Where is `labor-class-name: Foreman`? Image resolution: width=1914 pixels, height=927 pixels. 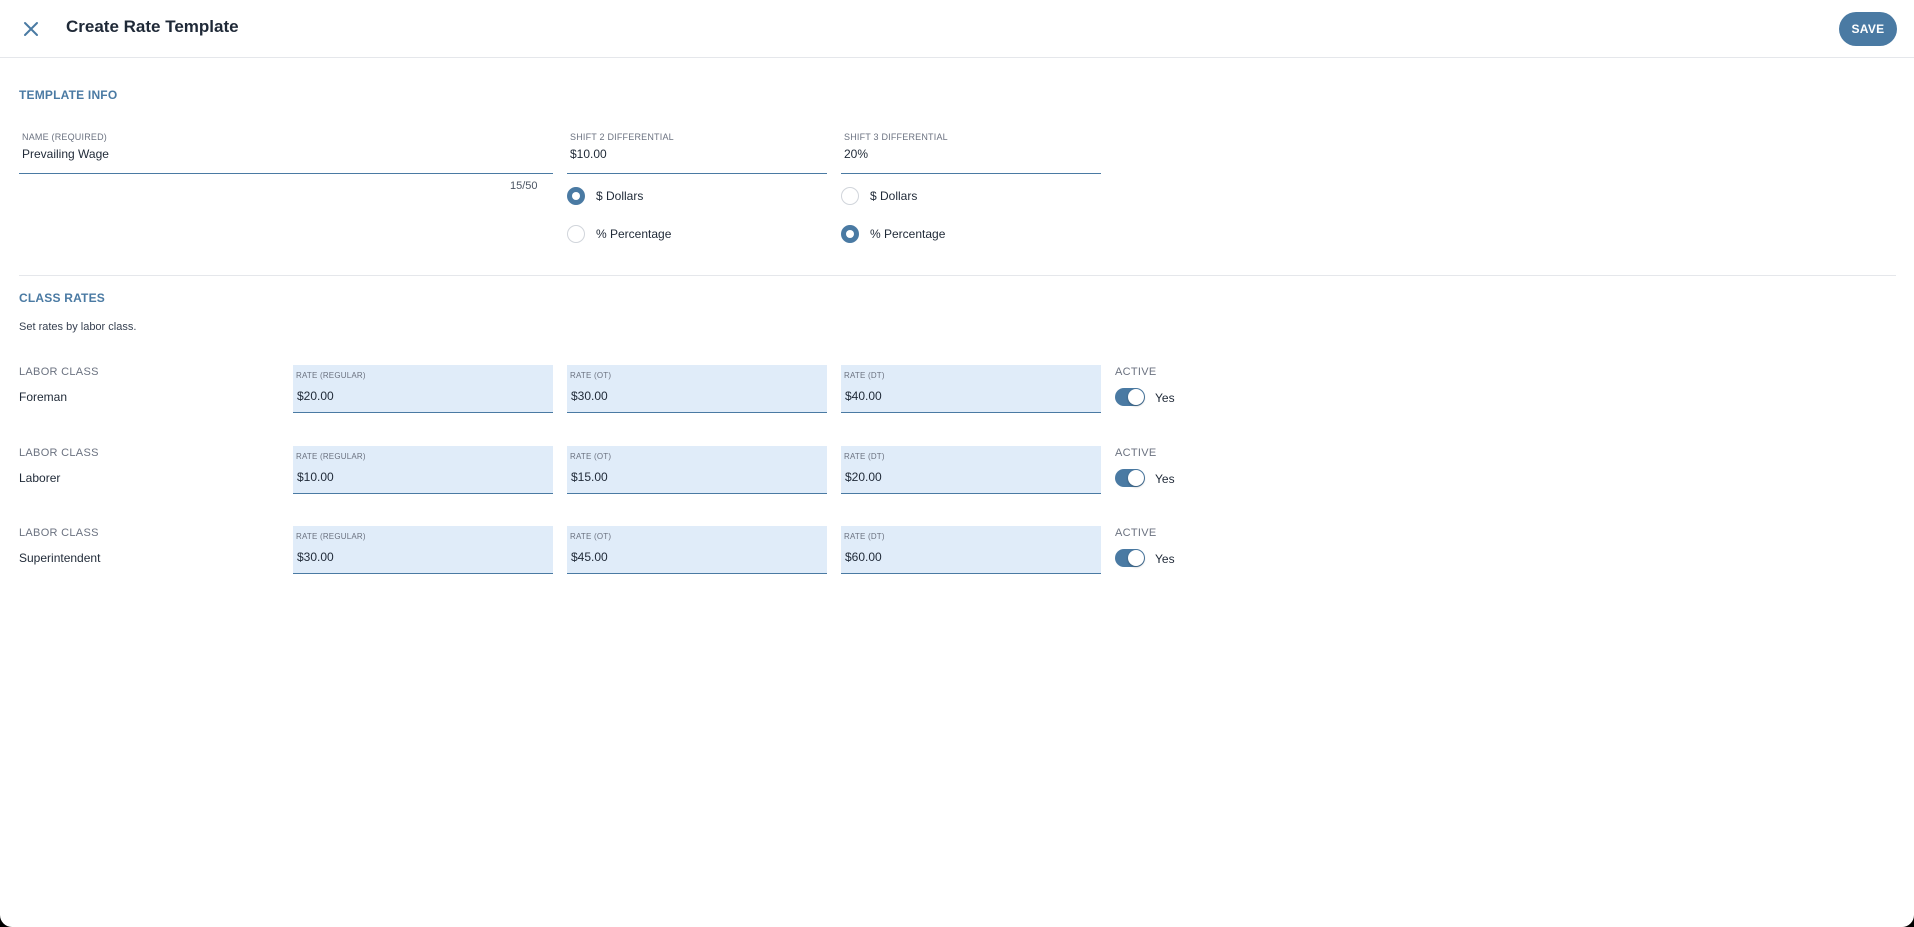
labor-class-name: Foreman is located at coordinates (43, 397).